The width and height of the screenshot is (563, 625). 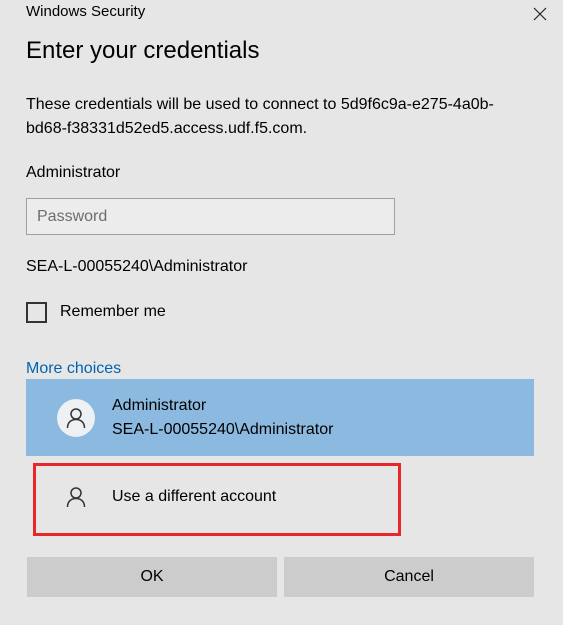 What do you see at coordinates (152, 577) in the screenshot?
I see `ok-button: OK` at bounding box center [152, 577].